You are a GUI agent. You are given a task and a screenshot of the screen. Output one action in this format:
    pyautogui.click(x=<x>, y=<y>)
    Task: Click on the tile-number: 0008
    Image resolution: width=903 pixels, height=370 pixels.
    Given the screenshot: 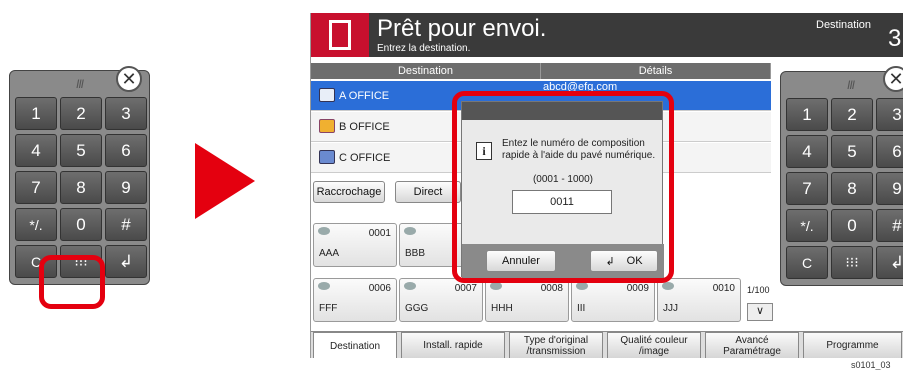 What is the action you would take?
    pyautogui.click(x=551, y=288)
    